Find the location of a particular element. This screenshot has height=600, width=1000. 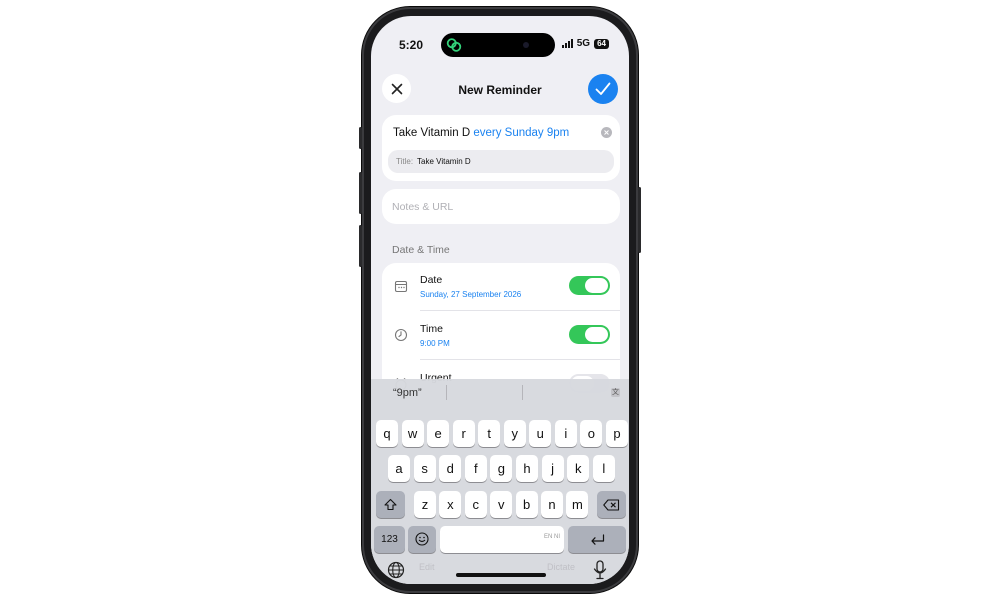

power-button is located at coordinates (639, 220).